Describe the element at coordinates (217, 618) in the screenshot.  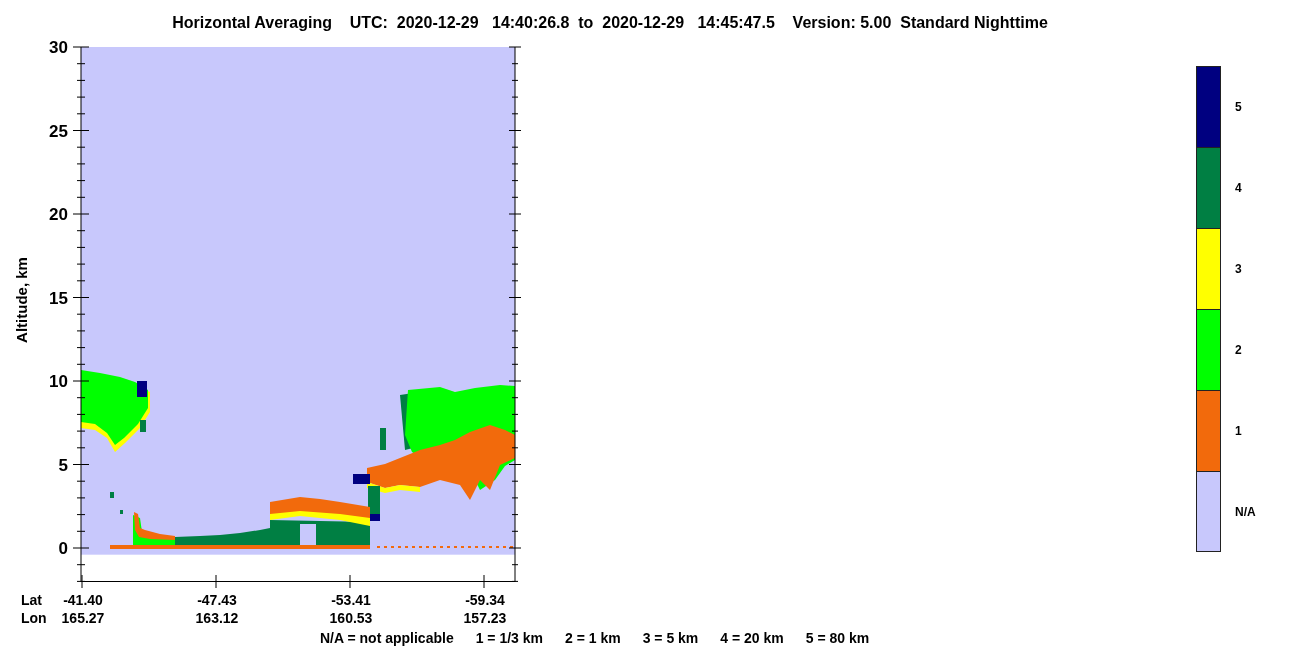
I see `lon-tick-label: 163.12` at that location.